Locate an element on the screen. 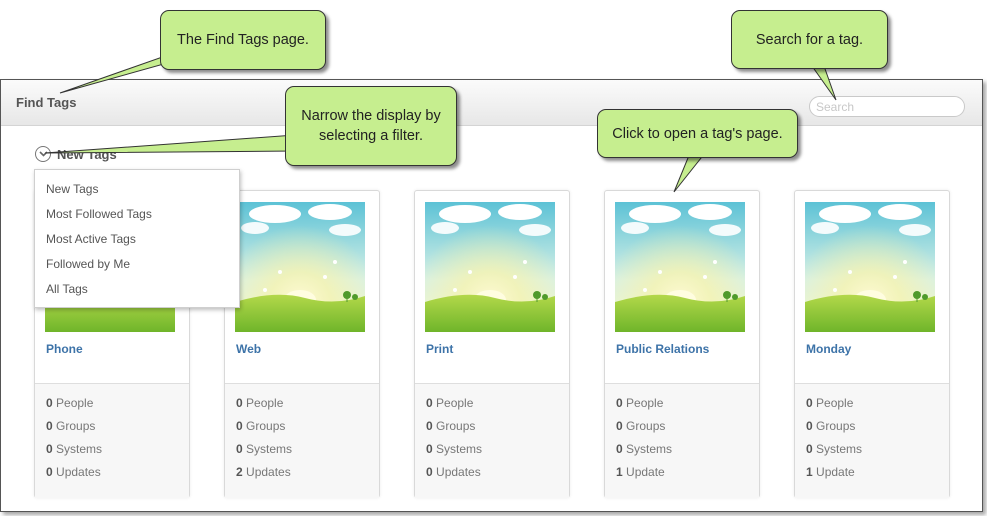  filter-option-most-active: Most Active Tags is located at coordinates (137, 239).